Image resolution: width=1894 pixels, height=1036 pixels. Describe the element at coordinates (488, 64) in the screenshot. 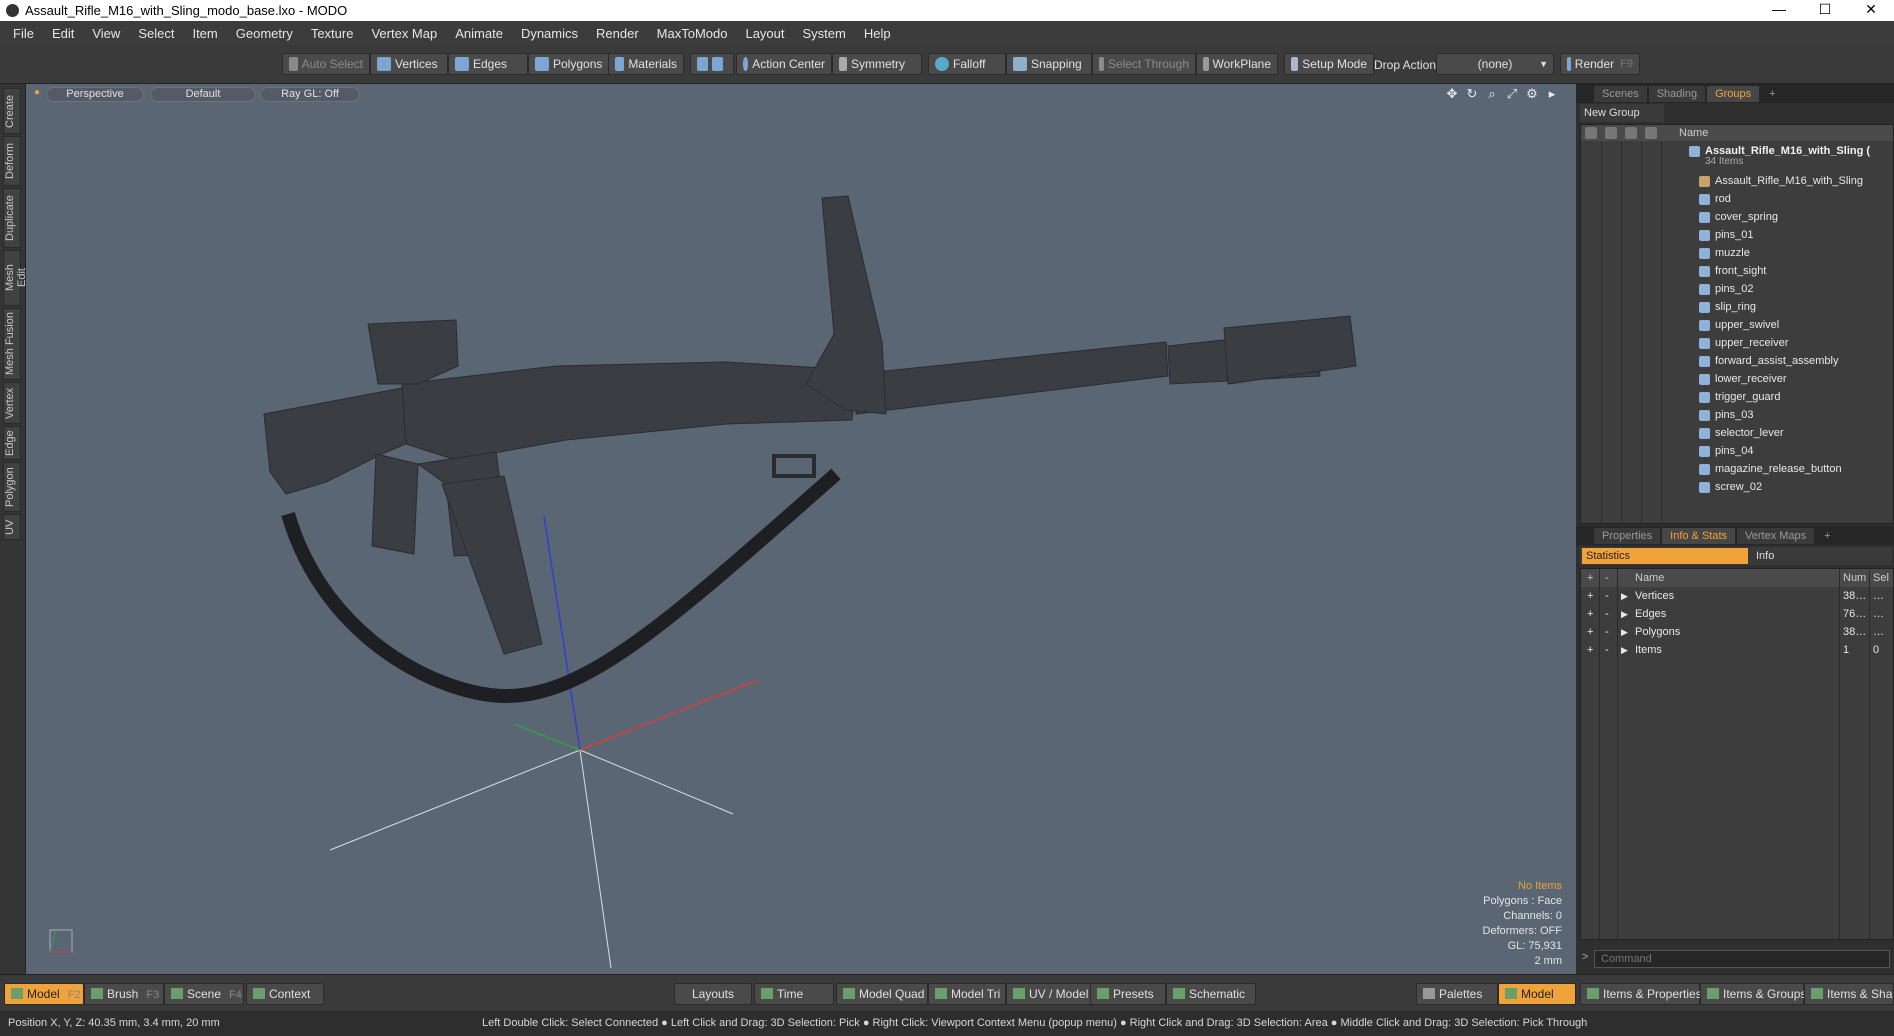

I see `edges-button: Edges` at that location.